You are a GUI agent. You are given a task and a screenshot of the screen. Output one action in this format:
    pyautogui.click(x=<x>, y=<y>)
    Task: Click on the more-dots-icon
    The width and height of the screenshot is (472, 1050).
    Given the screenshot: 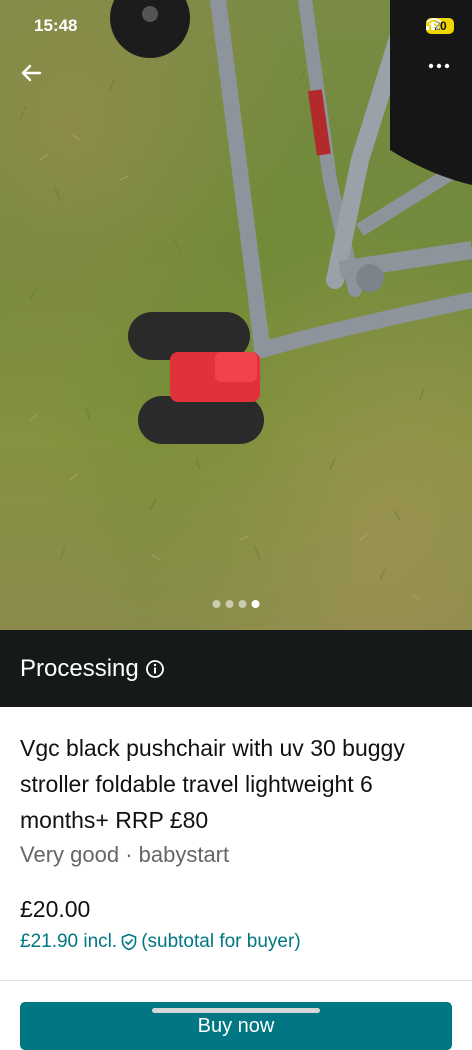 What is the action you would take?
    pyautogui.click(x=439, y=66)
    